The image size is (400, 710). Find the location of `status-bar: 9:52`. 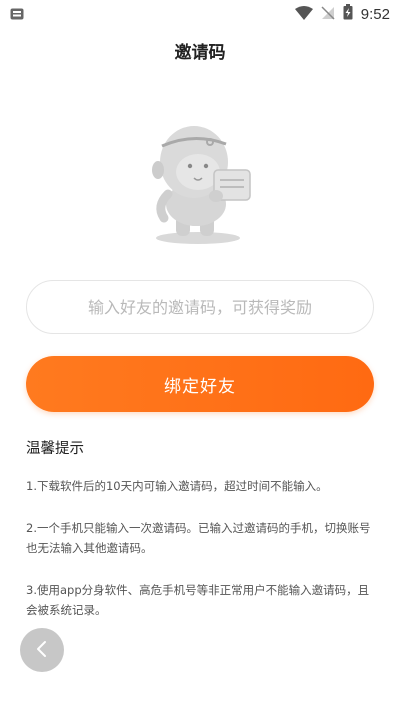

status-bar: 9:52 is located at coordinates (200, 14).